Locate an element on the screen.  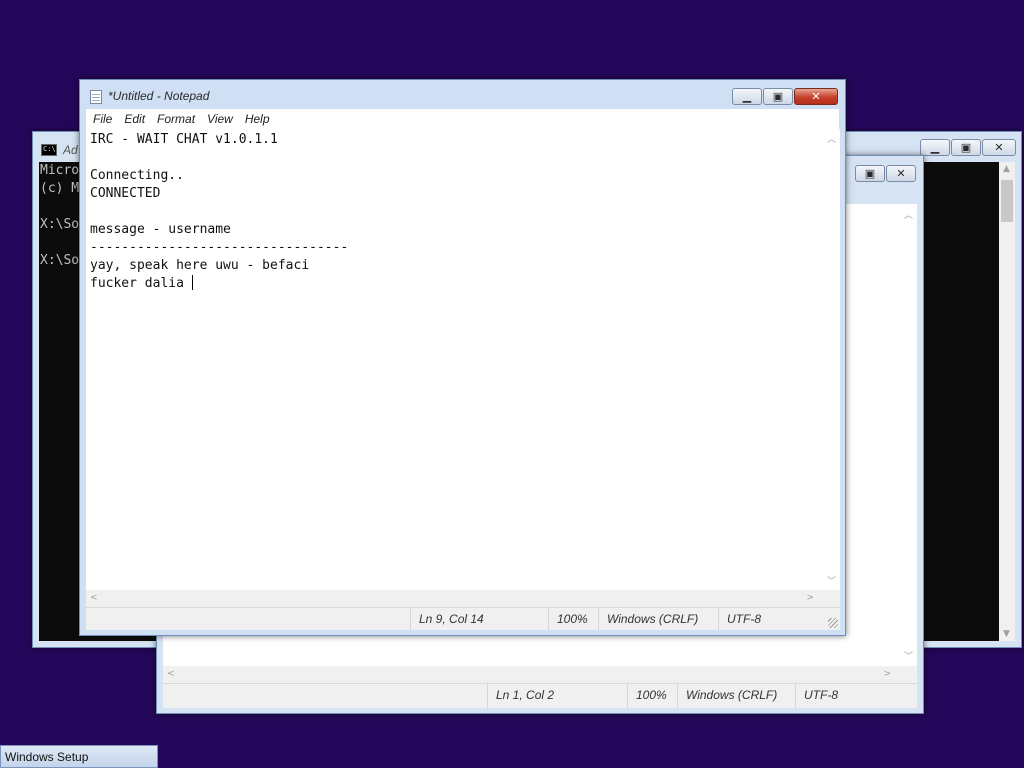
scroll-down-icon: ▼ is located at coordinates (1006, 634).